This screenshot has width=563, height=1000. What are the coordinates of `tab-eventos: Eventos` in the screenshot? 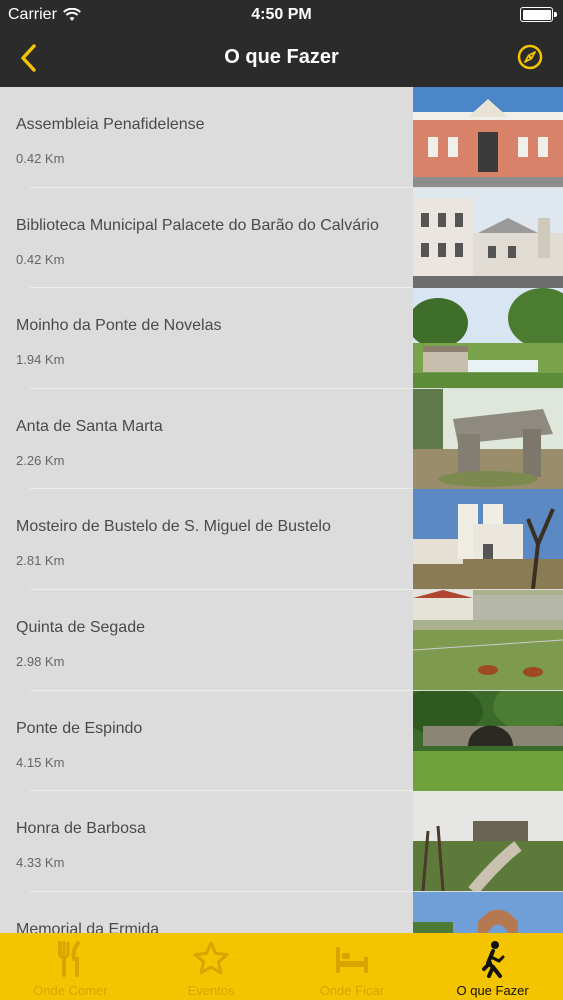 It's located at (211, 966).